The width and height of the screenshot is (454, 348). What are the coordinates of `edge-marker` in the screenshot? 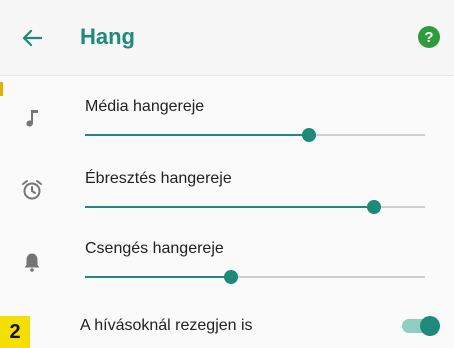 It's located at (1, 89).